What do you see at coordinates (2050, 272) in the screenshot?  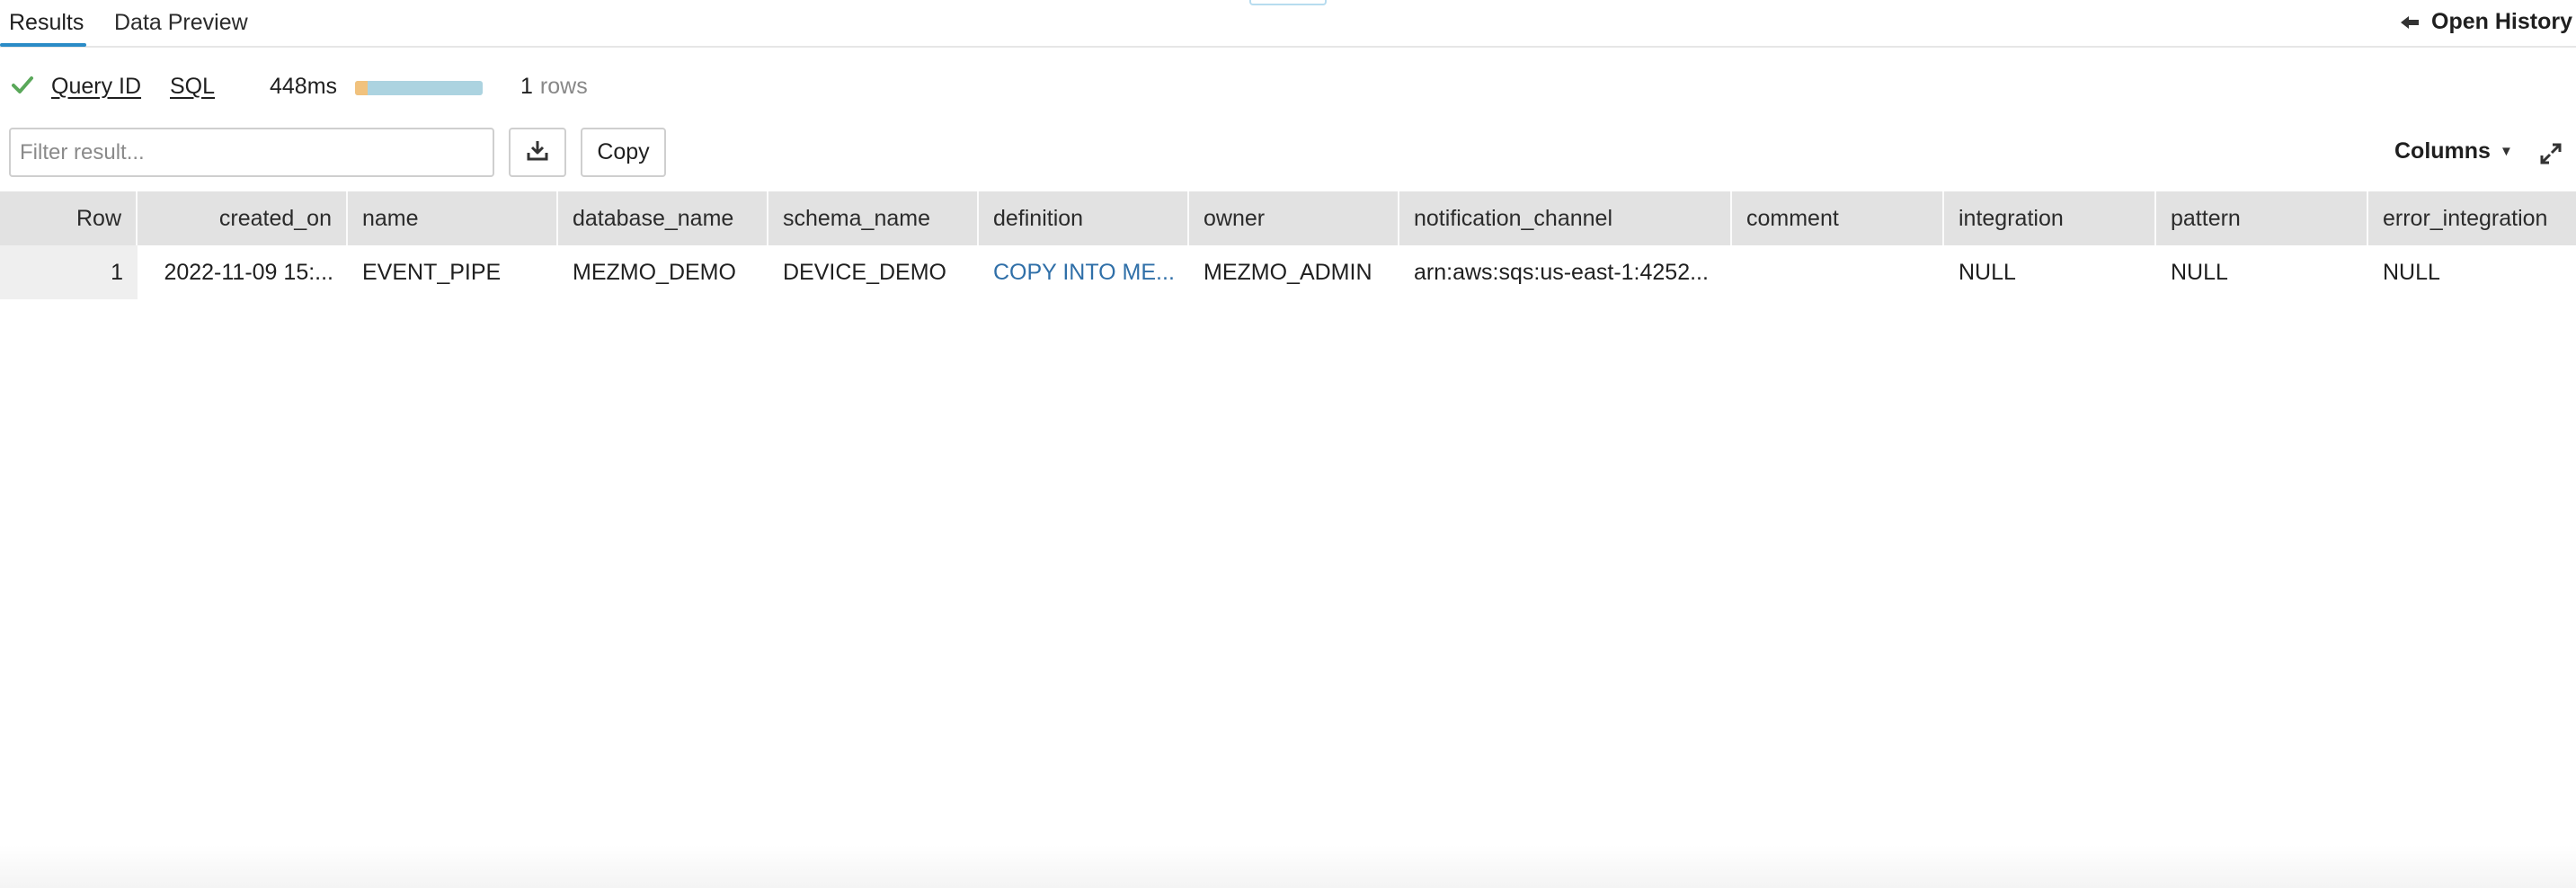 I see `cell-integration: NULL` at bounding box center [2050, 272].